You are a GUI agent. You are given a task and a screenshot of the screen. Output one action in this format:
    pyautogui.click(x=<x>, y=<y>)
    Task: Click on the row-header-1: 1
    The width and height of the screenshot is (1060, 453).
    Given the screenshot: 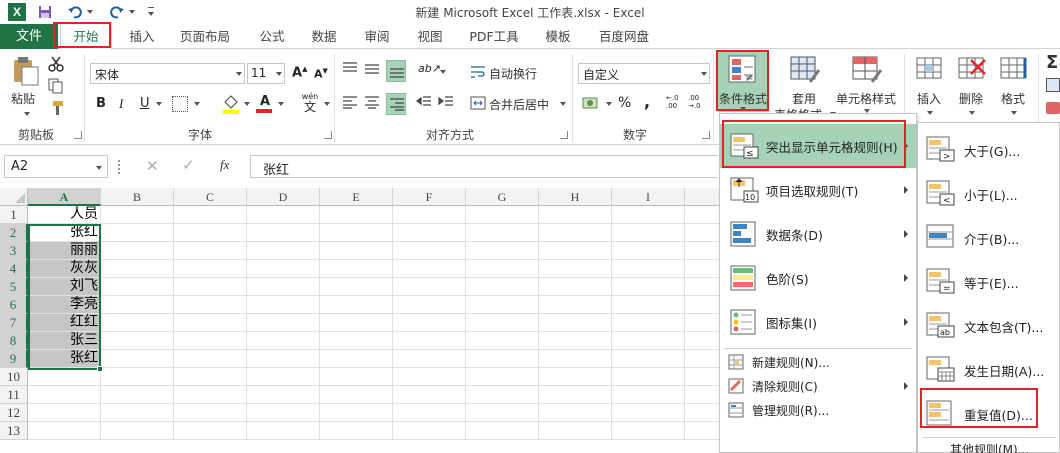 What is the action you would take?
    pyautogui.click(x=14, y=215)
    